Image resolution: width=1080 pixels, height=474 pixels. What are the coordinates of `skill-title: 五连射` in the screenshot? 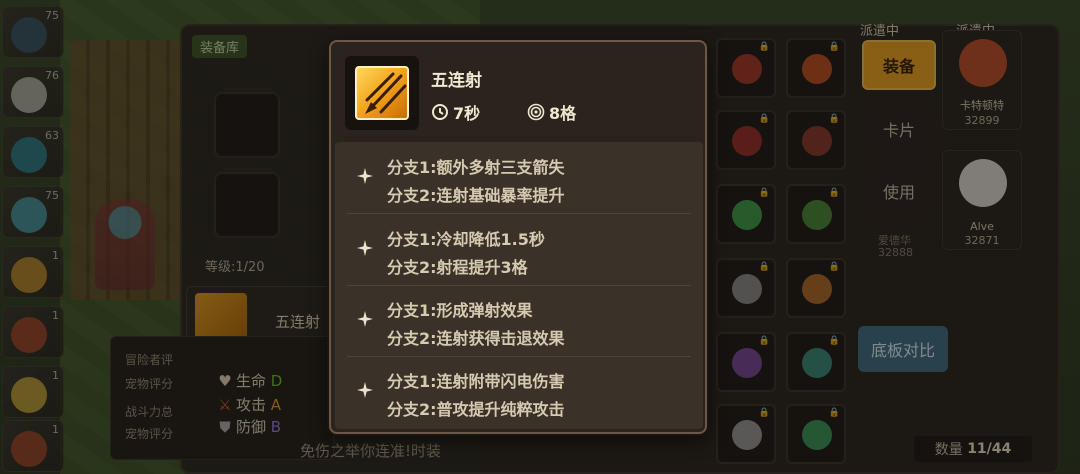 It's located at (456, 81).